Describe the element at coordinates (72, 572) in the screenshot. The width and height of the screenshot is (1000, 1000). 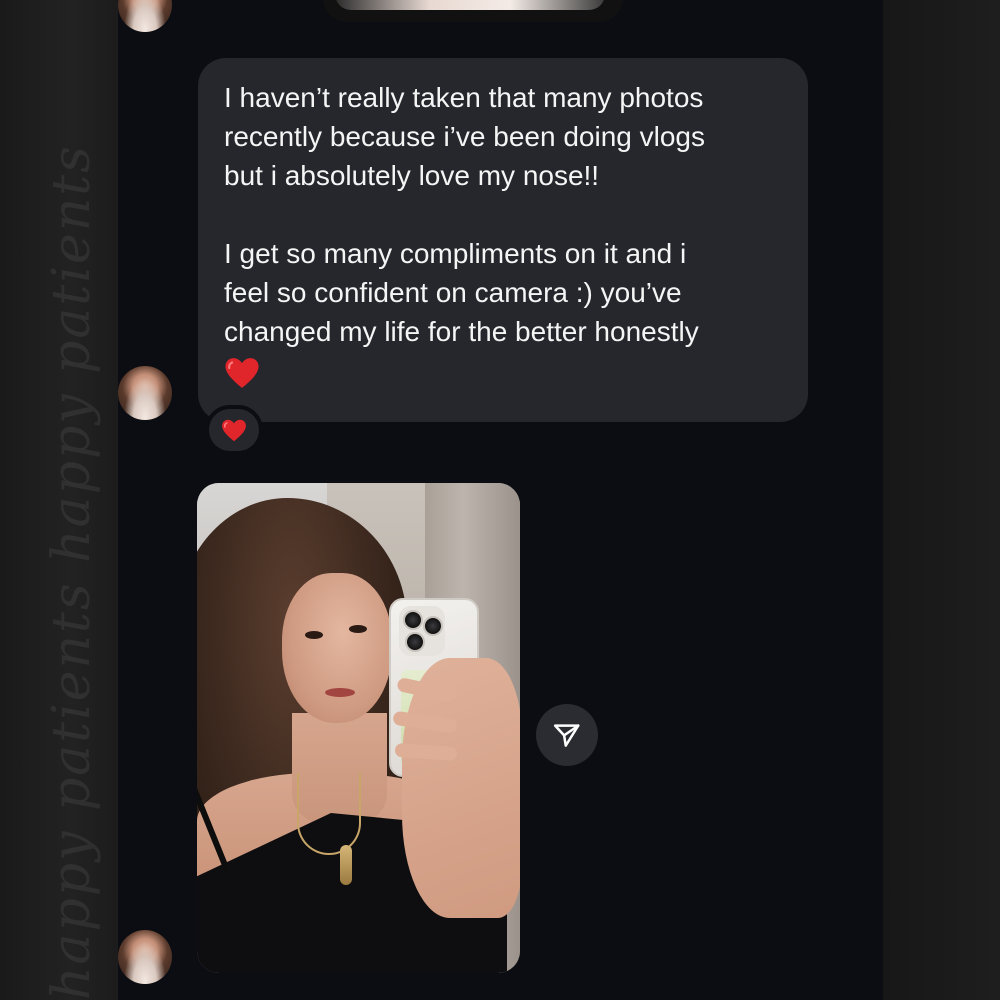
I see `watermark-text: happy patients happy patients` at that location.